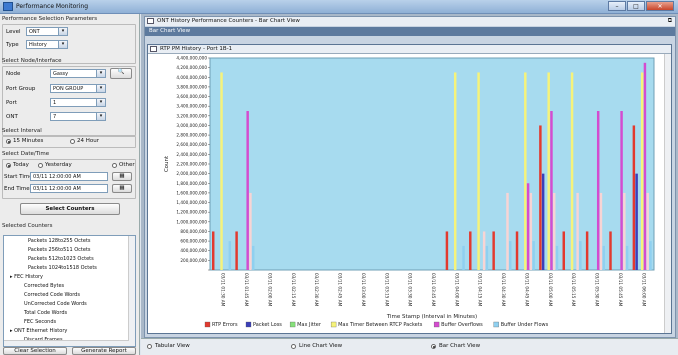 The width and height of the screenshot is (678, 355). I want to click on tabular-view-label: Tabular View, so click(172, 346).